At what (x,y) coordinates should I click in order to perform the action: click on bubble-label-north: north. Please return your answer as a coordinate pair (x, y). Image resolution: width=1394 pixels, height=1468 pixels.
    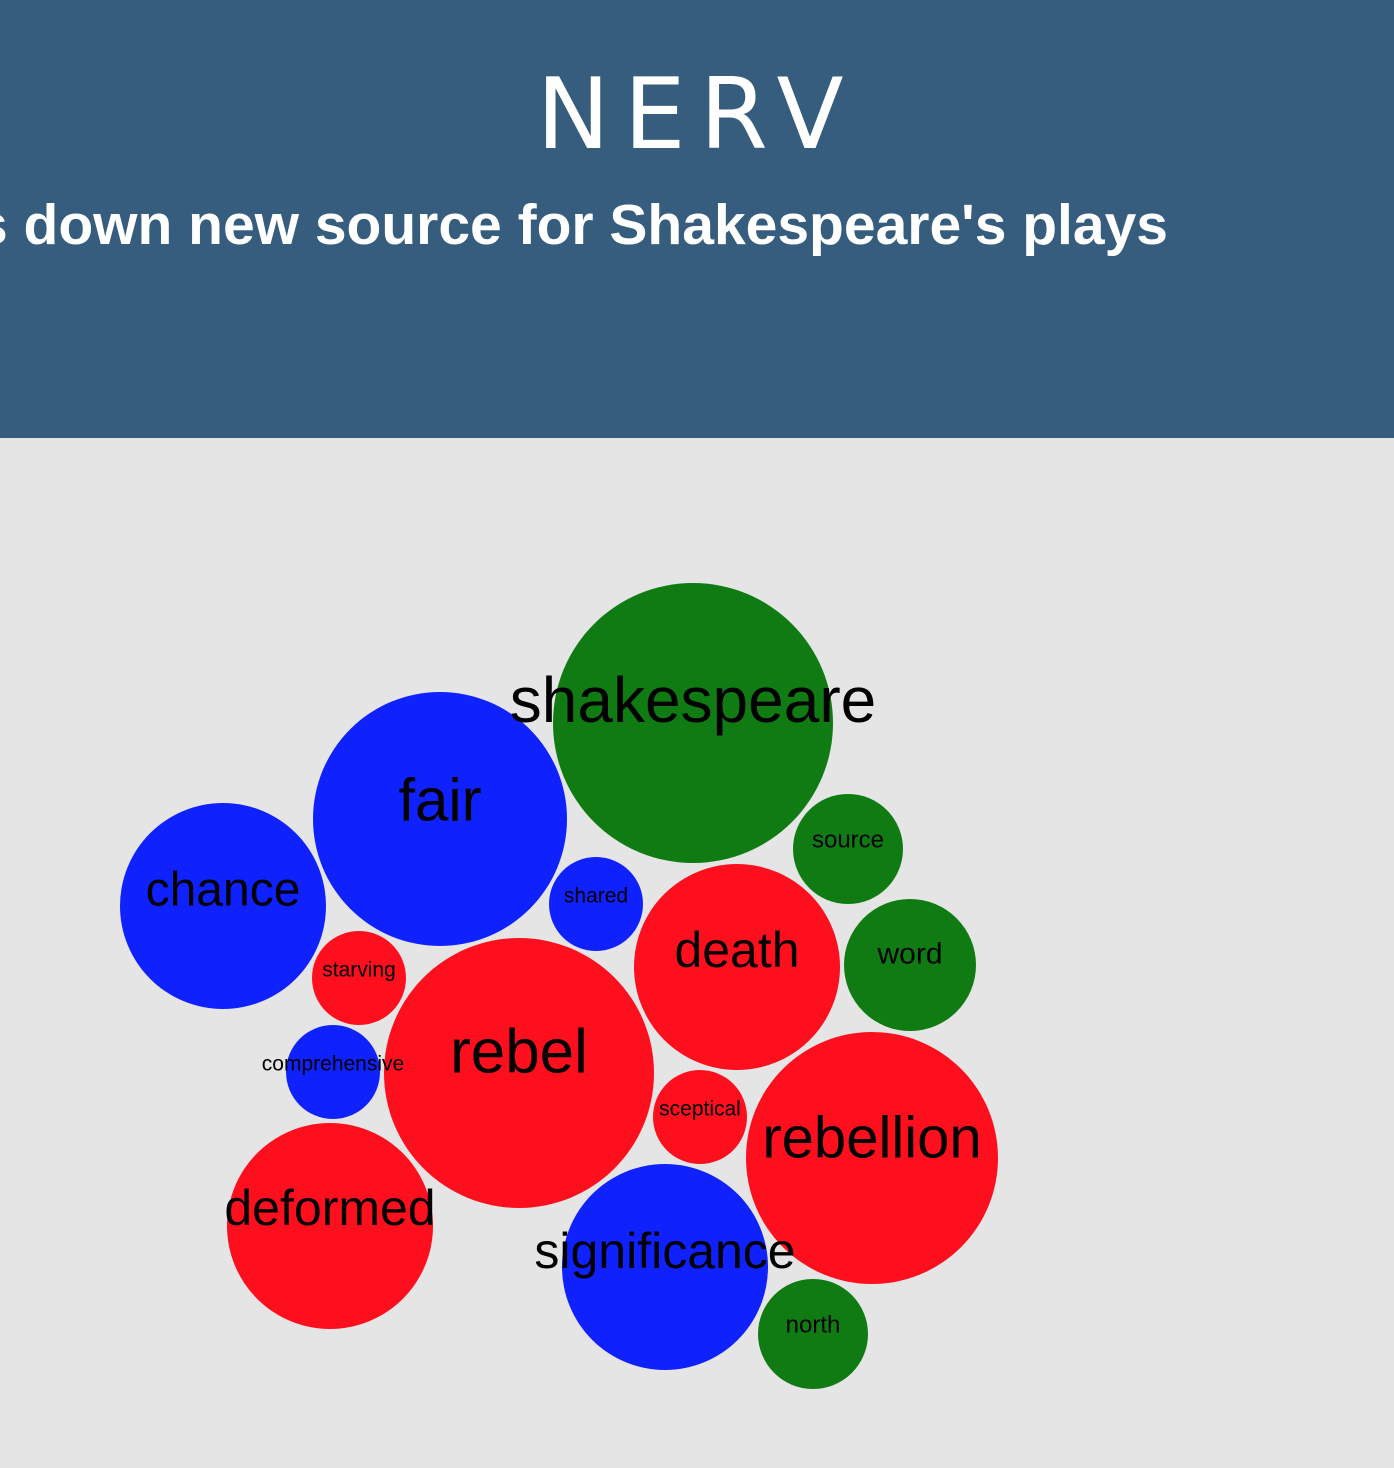
    Looking at the image, I should click on (813, 1325).